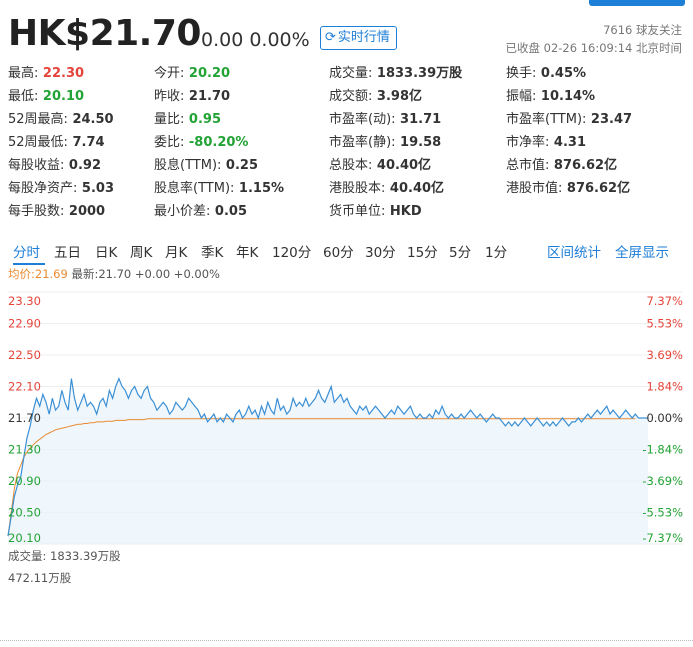  What do you see at coordinates (194, 188) in the screenshot?
I see `stat-label: 股息率(TTM):` at bounding box center [194, 188].